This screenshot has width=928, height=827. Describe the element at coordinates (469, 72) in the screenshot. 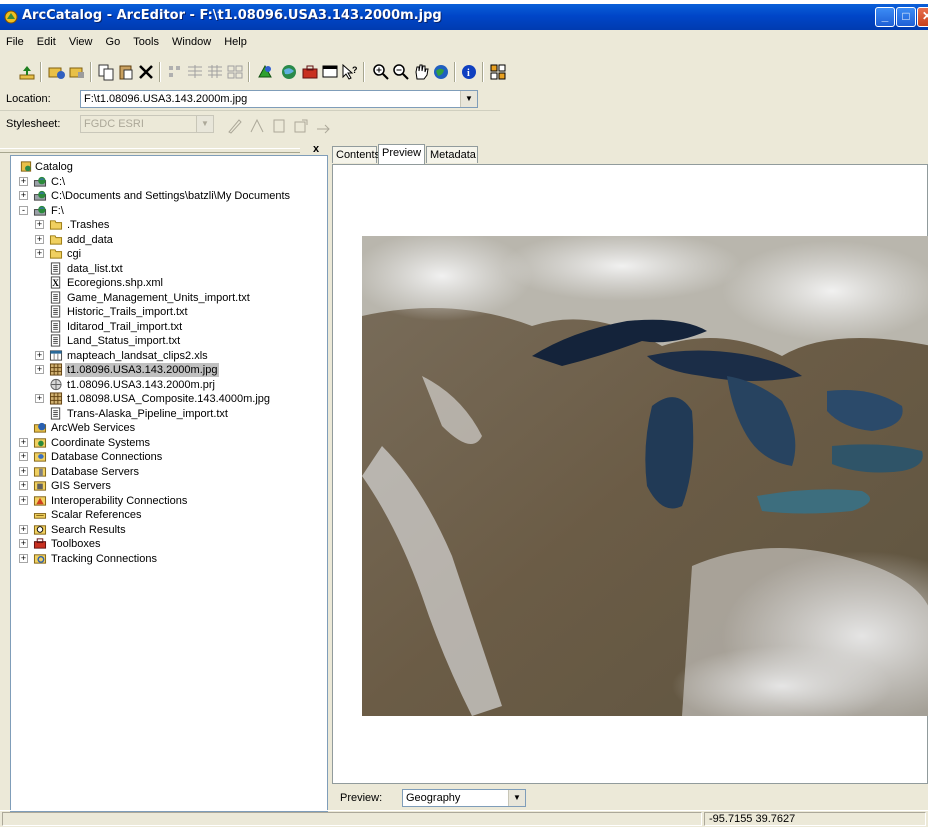

I see `identify-icon: i` at that location.